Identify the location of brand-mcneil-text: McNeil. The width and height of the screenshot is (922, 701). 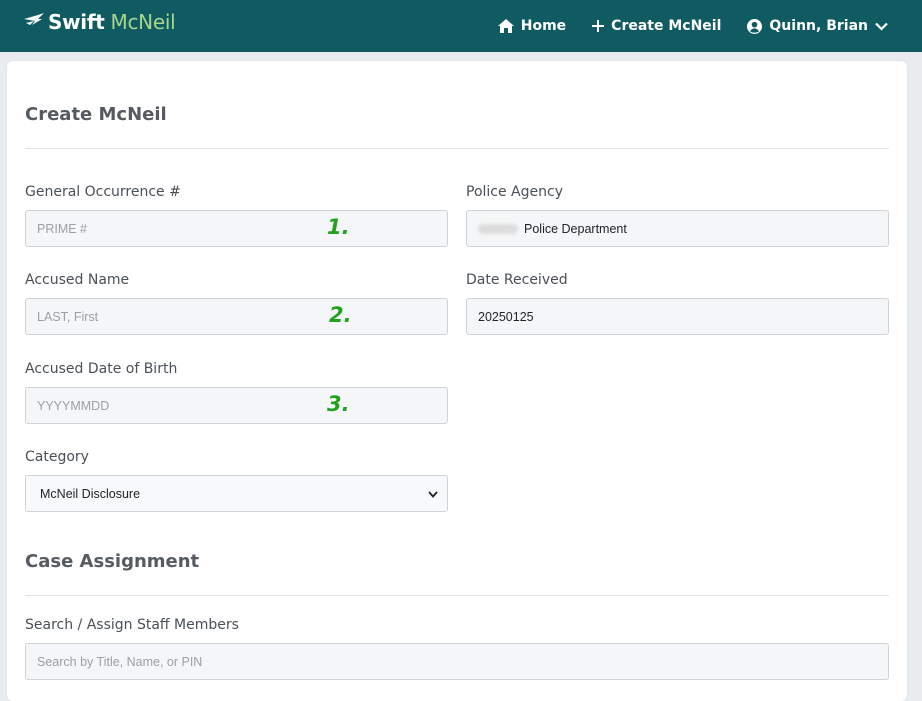
(143, 22).